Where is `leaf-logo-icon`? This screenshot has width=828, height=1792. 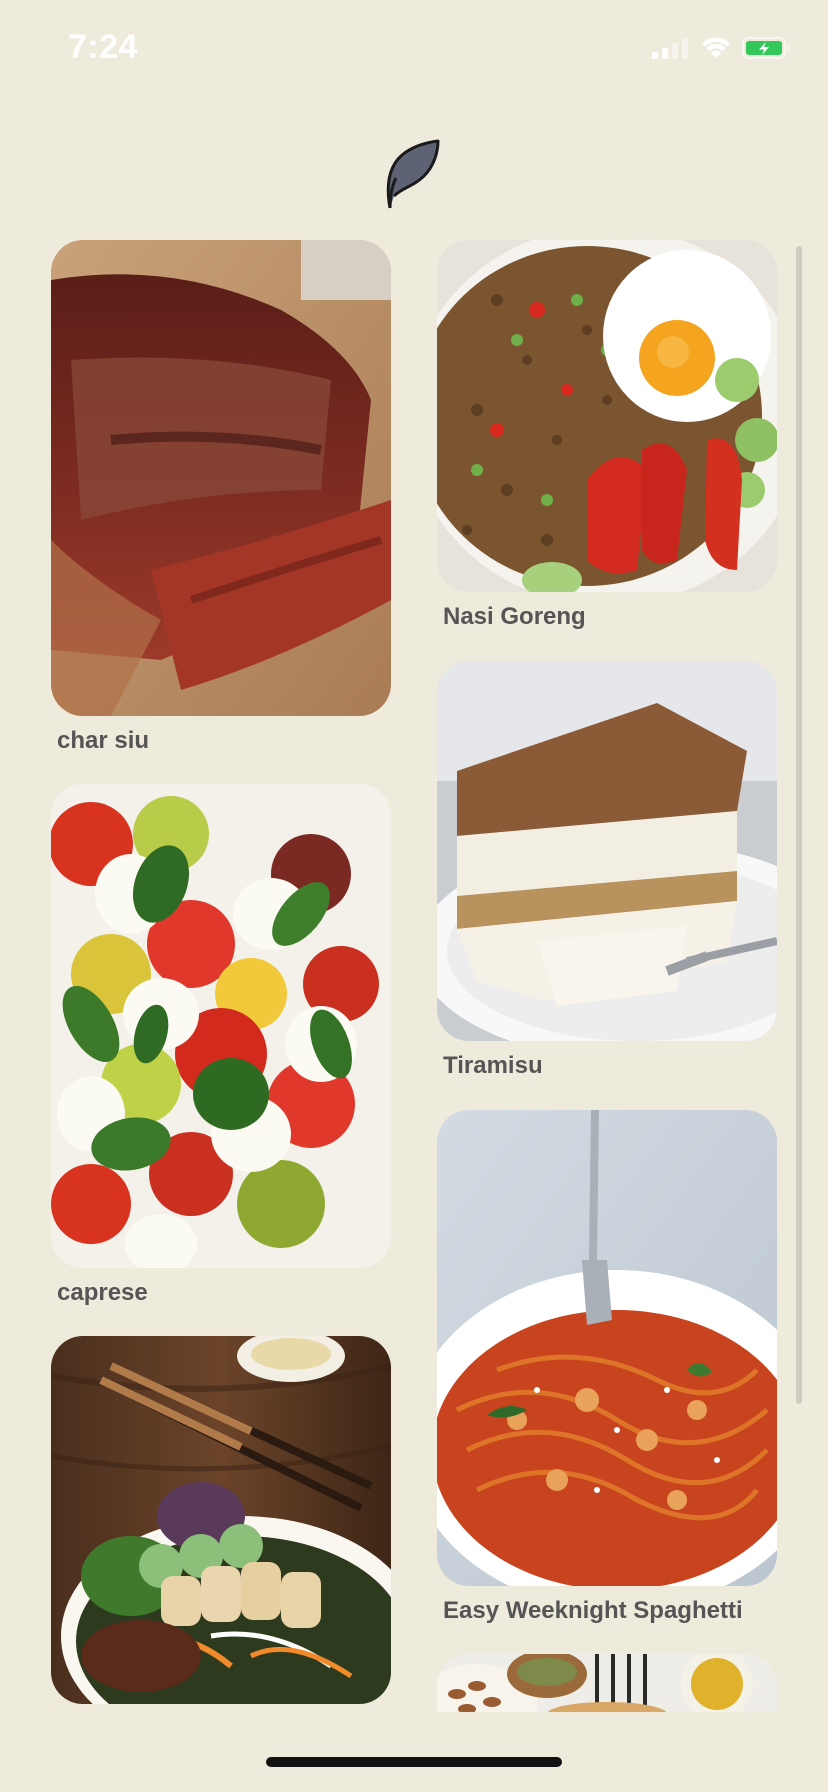
leaf-logo-icon is located at coordinates (413, 174).